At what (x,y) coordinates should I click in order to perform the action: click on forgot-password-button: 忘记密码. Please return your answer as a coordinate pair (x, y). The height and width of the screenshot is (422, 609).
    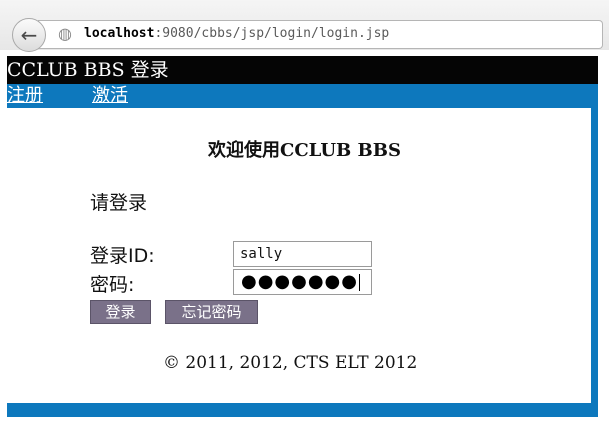
    Looking at the image, I should click on (211, 312).